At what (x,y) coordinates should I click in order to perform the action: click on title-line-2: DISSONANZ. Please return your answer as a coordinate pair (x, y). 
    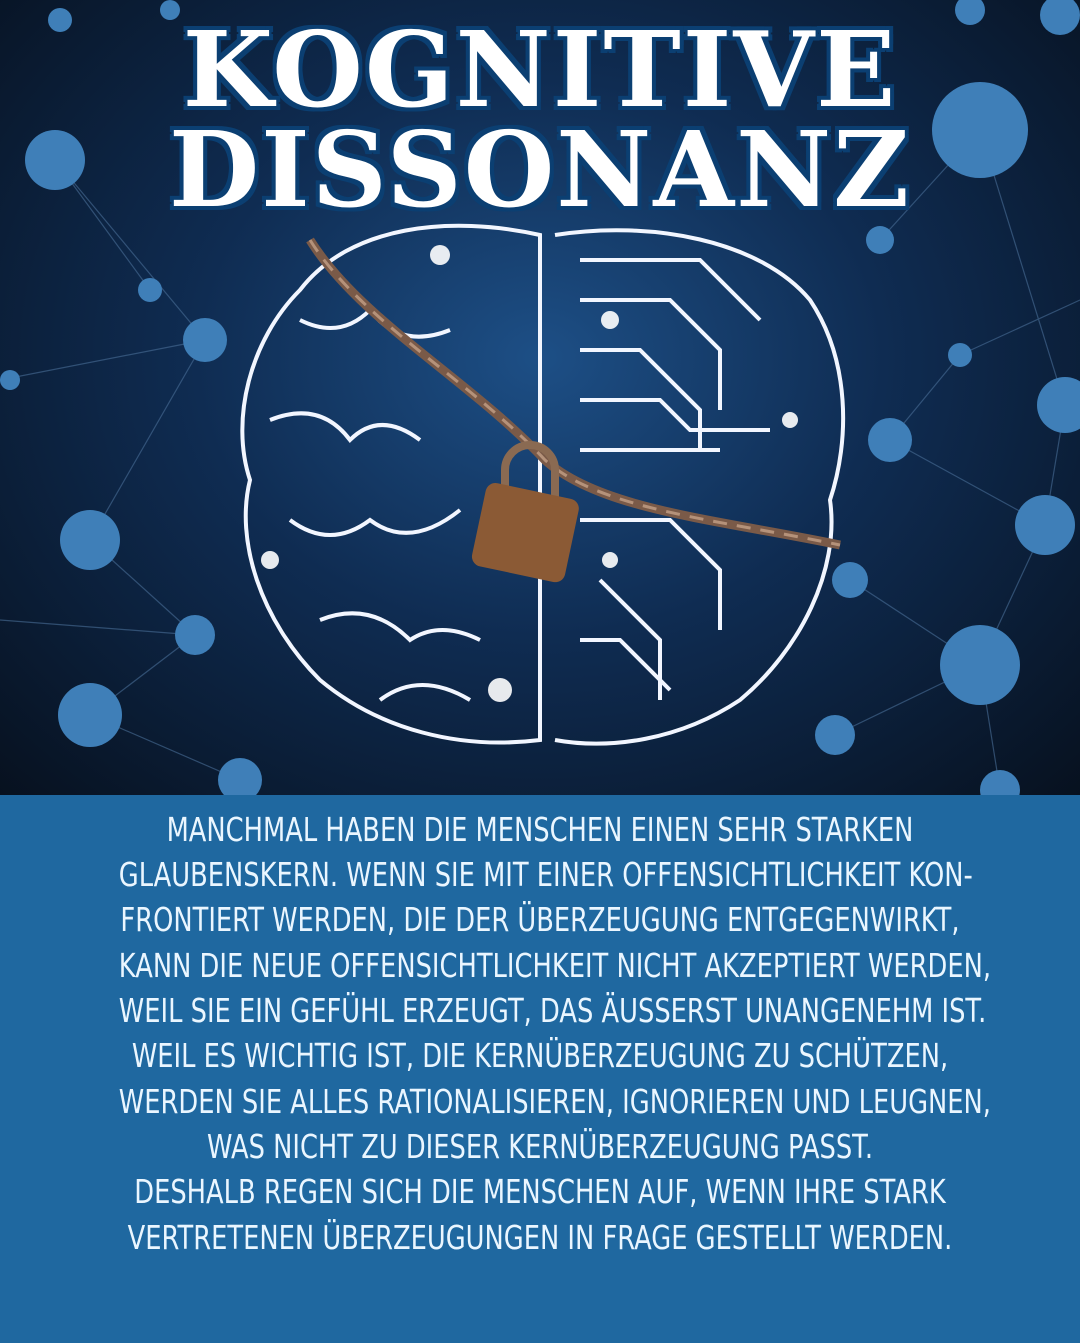
    Looking at the image, I should click on (539, 169).